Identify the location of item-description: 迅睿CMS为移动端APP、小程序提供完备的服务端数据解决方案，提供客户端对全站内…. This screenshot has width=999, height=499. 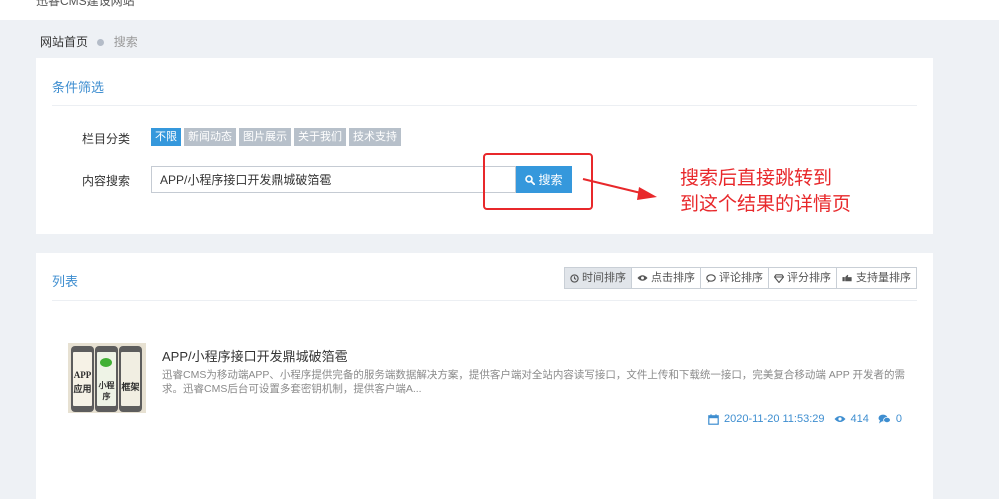
(533, 382).